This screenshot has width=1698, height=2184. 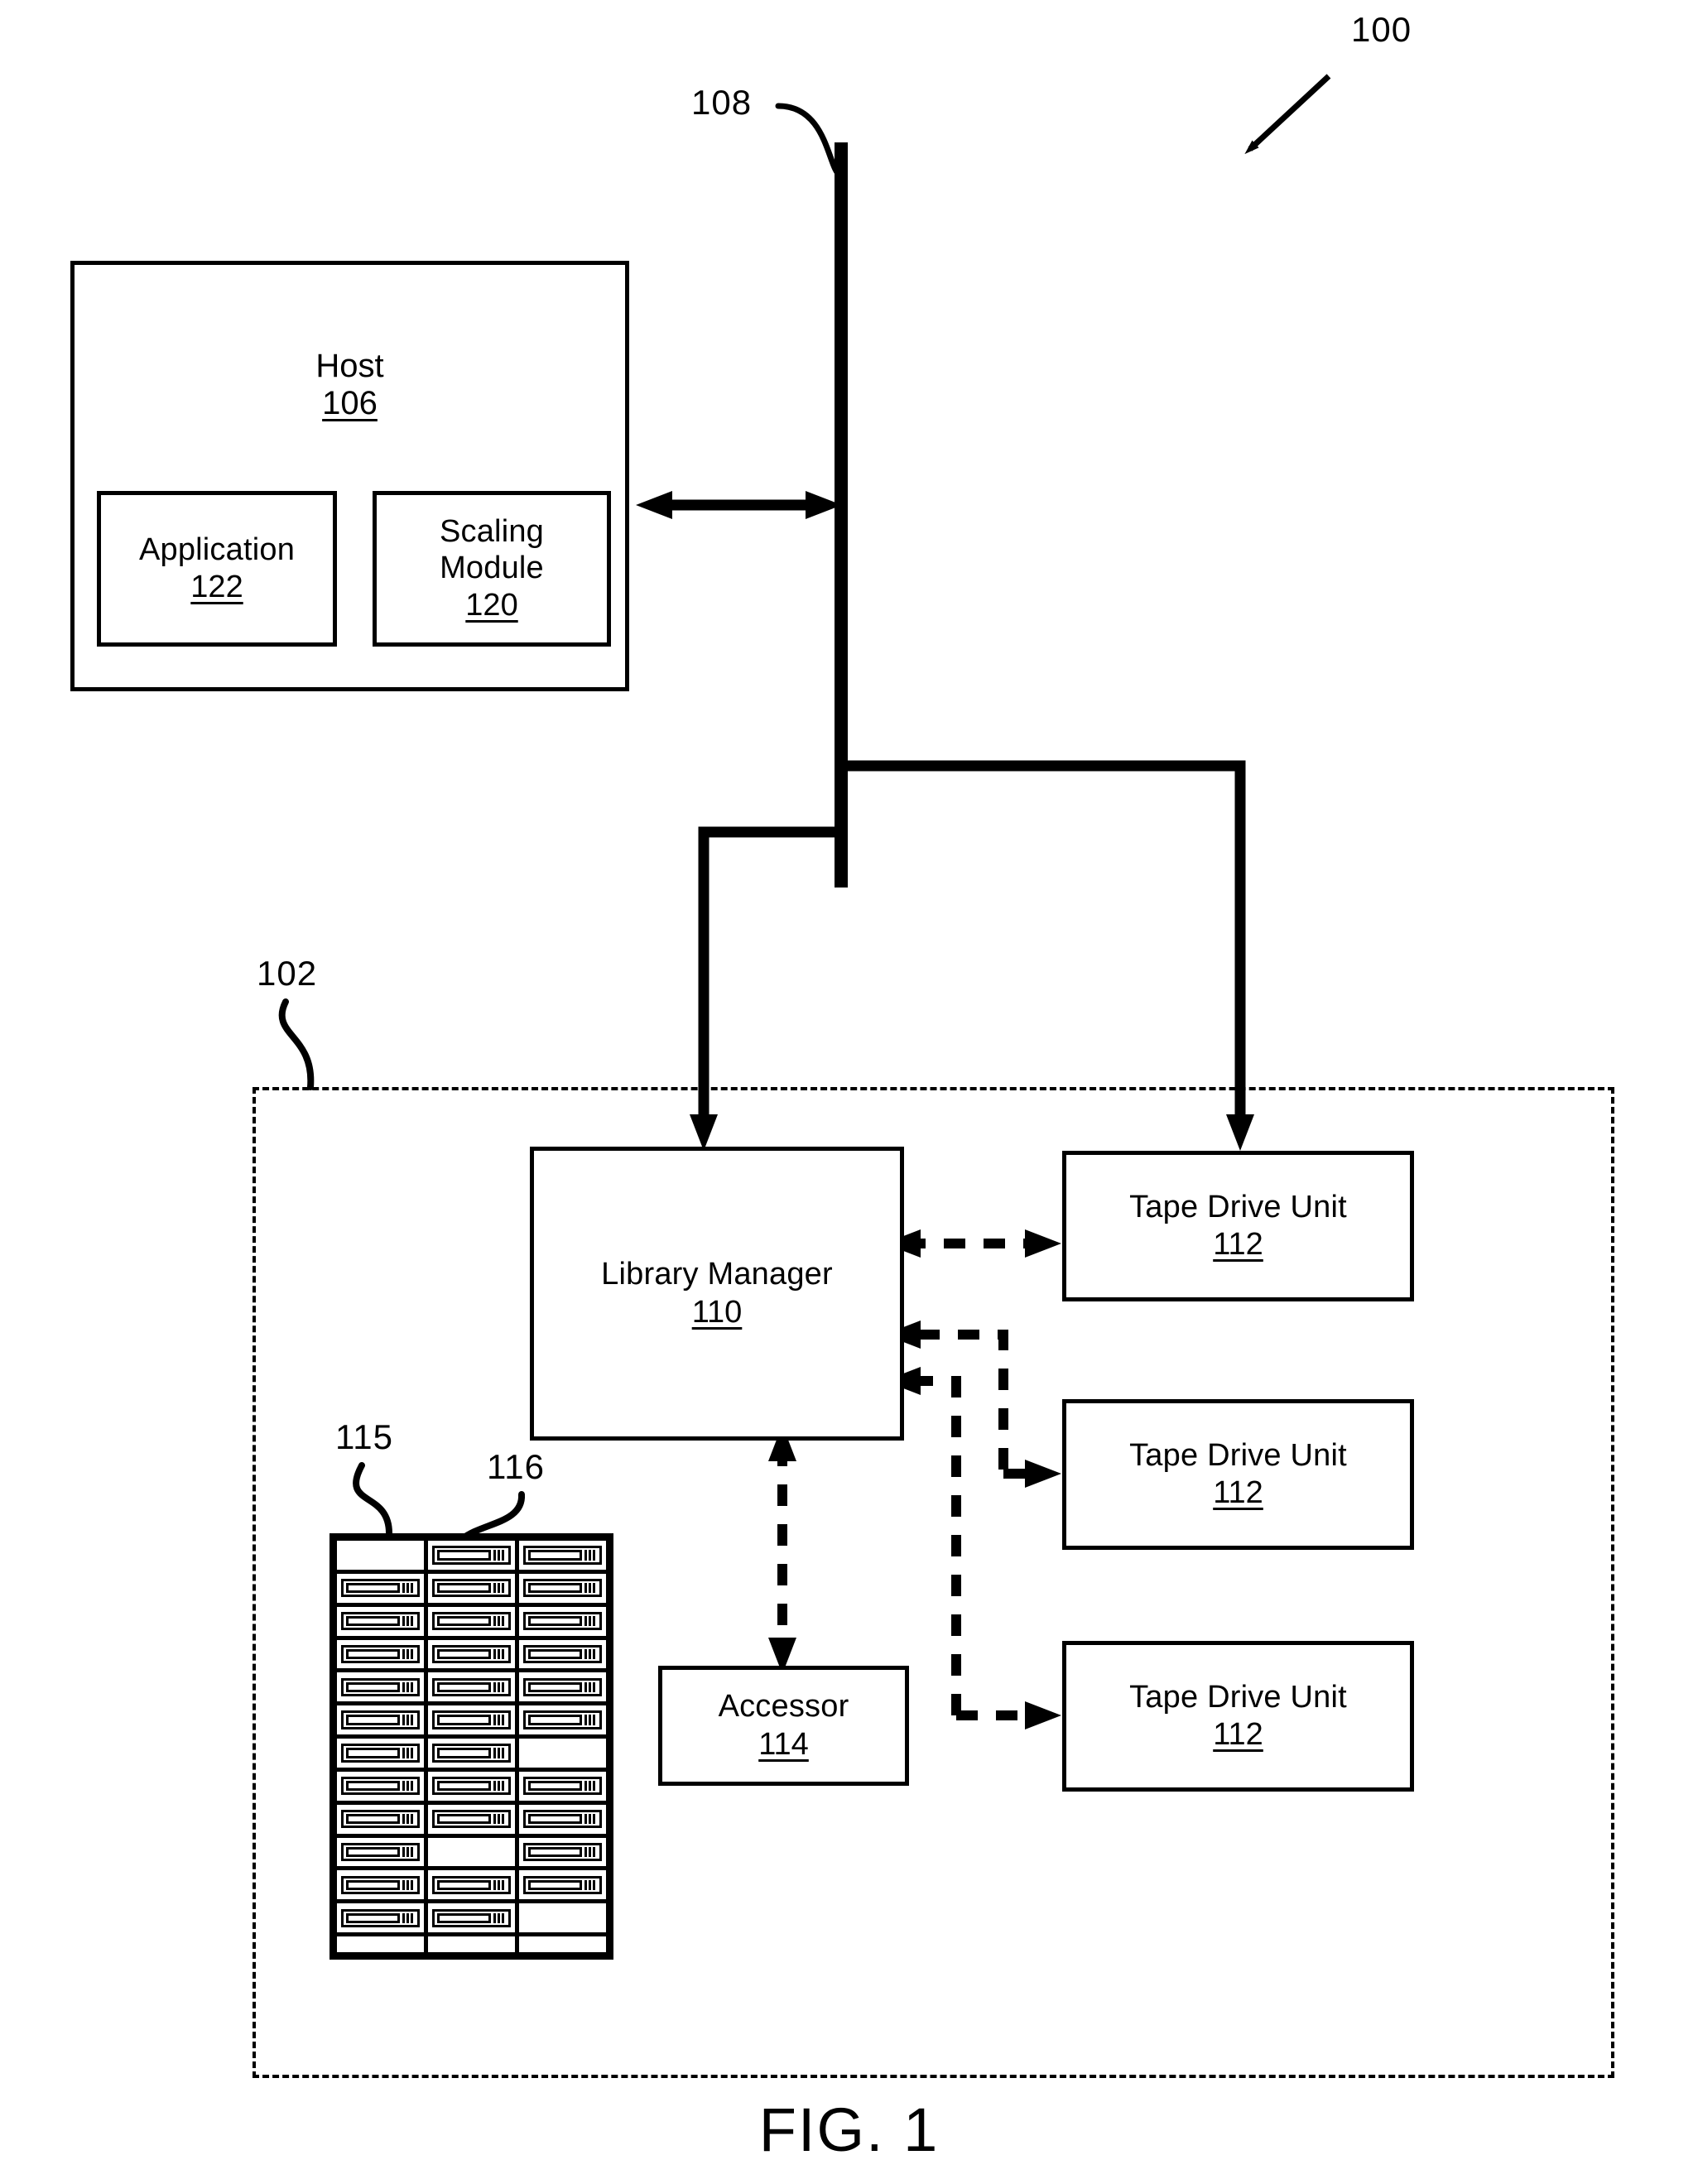 What do you see at coordinates (783, 1744) in the screenshot?
I see `accessor-ref: 114` at bounding box center [783, 1744].